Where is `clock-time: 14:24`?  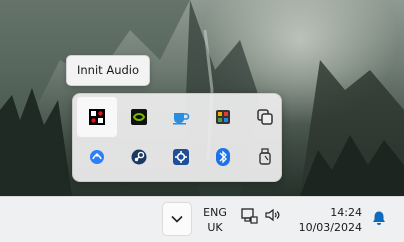 clock-time: 14:24 is located at coordinates (346, 212).